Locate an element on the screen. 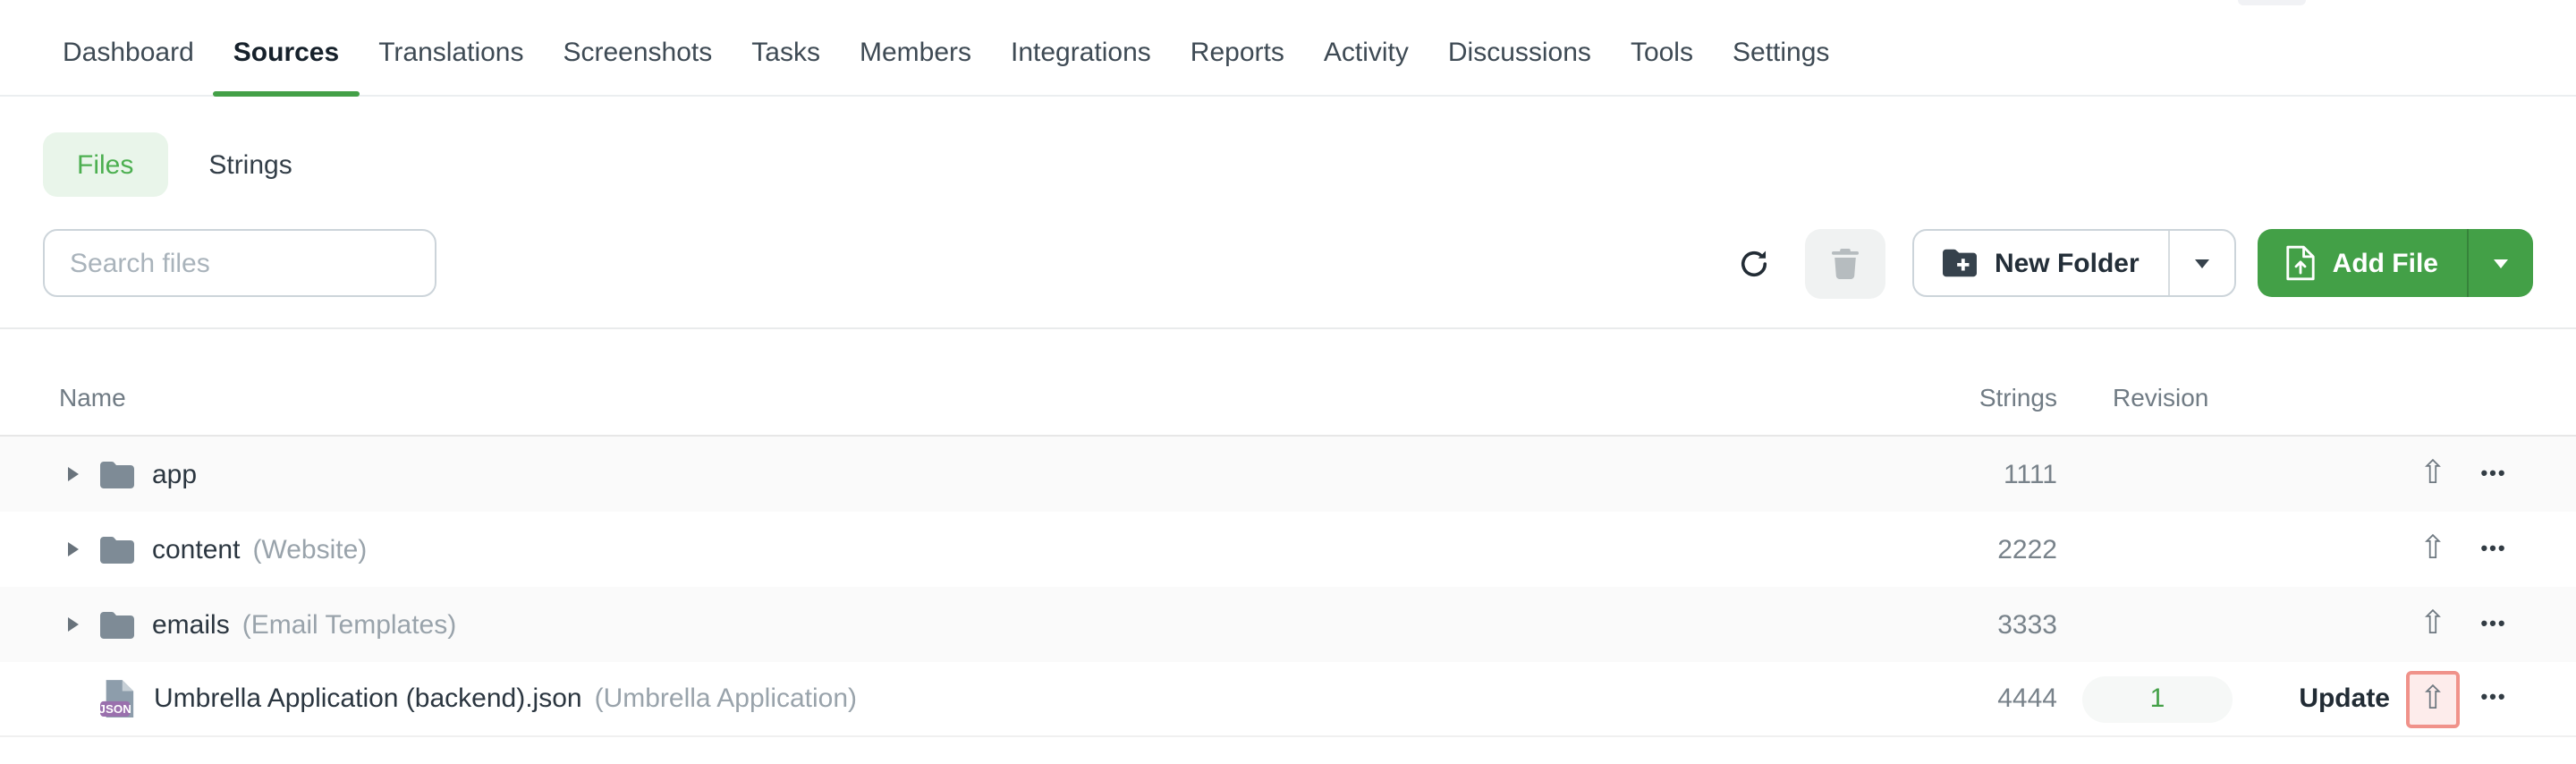 The height and width of the screenshot is (764, 2576). new-folder-button: New Folder is located at coordinates (2041, 263).